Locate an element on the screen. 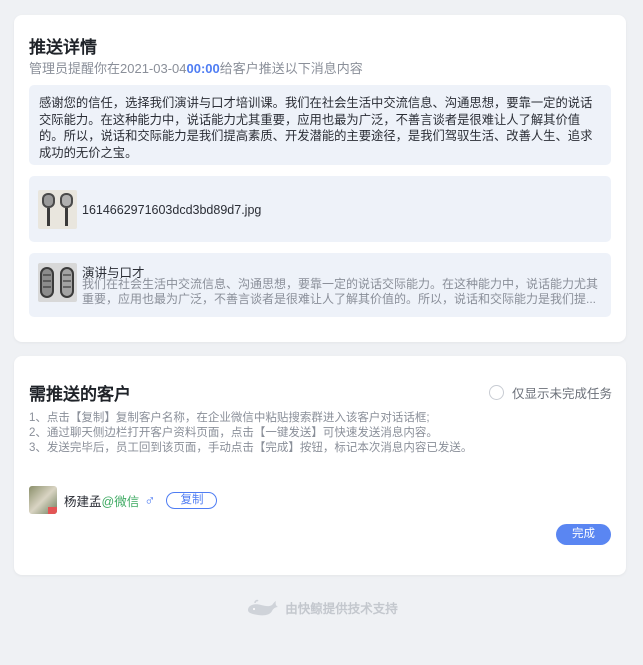 The image size is (643, 665). customer-row: 杨建孟 @微信 ♂ 复制 is located at coordinates (123, 500).